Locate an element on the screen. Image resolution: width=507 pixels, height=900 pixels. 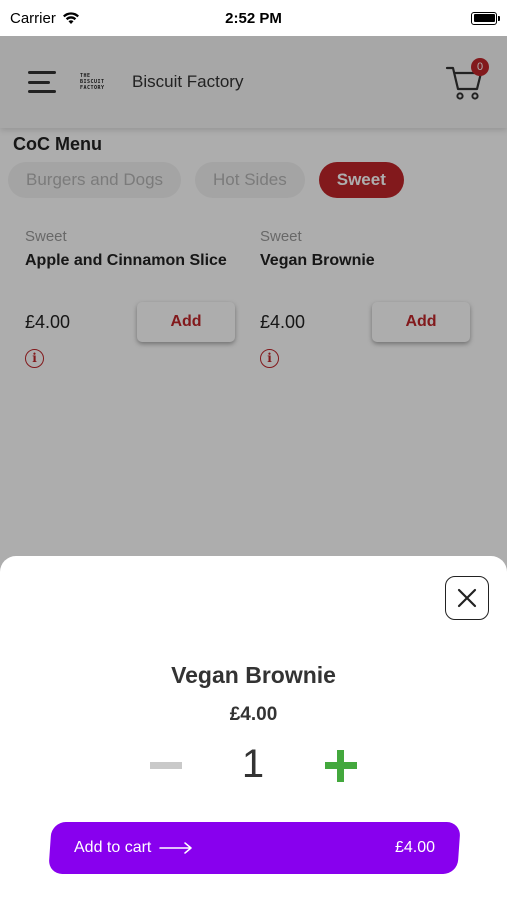
battery-fill is located at coordinates (484, 18).